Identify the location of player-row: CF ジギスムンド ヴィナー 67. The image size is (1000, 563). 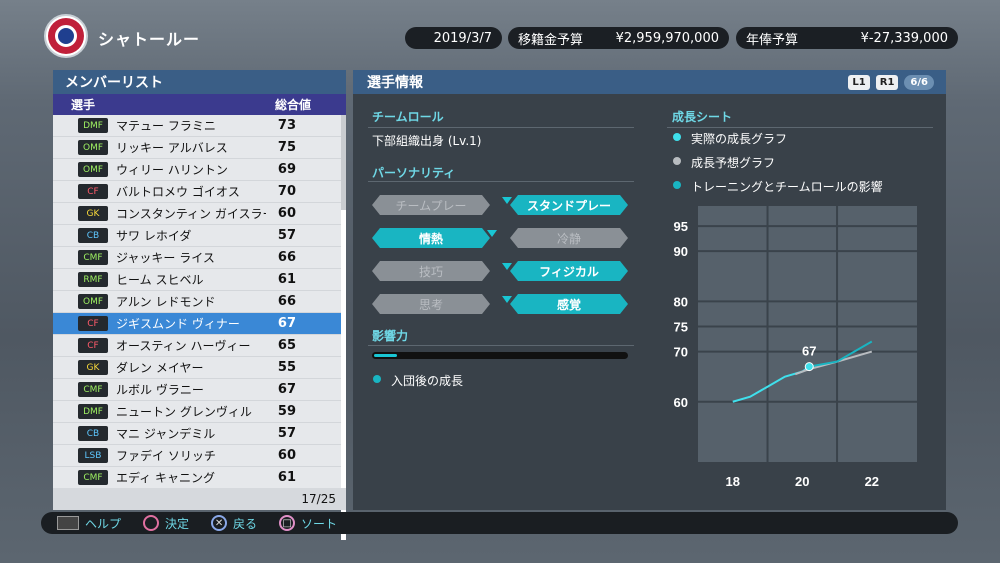
(197, 324).